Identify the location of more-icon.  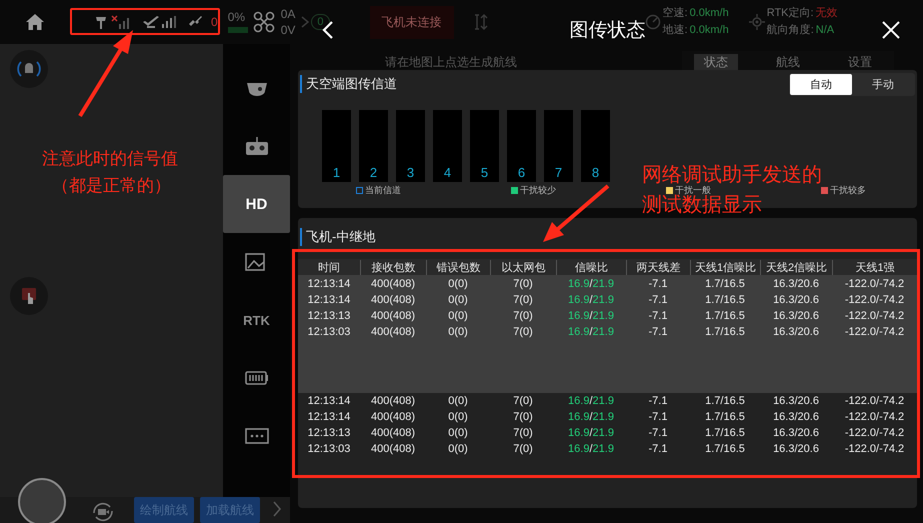
(256, 436).